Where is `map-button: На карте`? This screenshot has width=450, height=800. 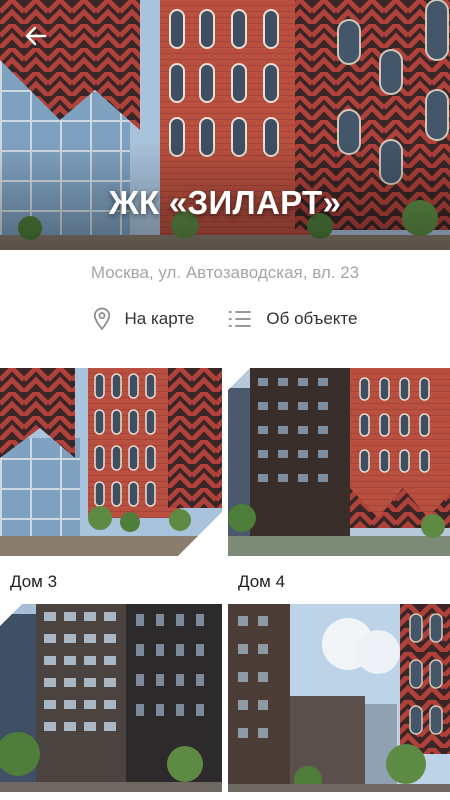 map-button: На карте is located at coordinates (144, 319).